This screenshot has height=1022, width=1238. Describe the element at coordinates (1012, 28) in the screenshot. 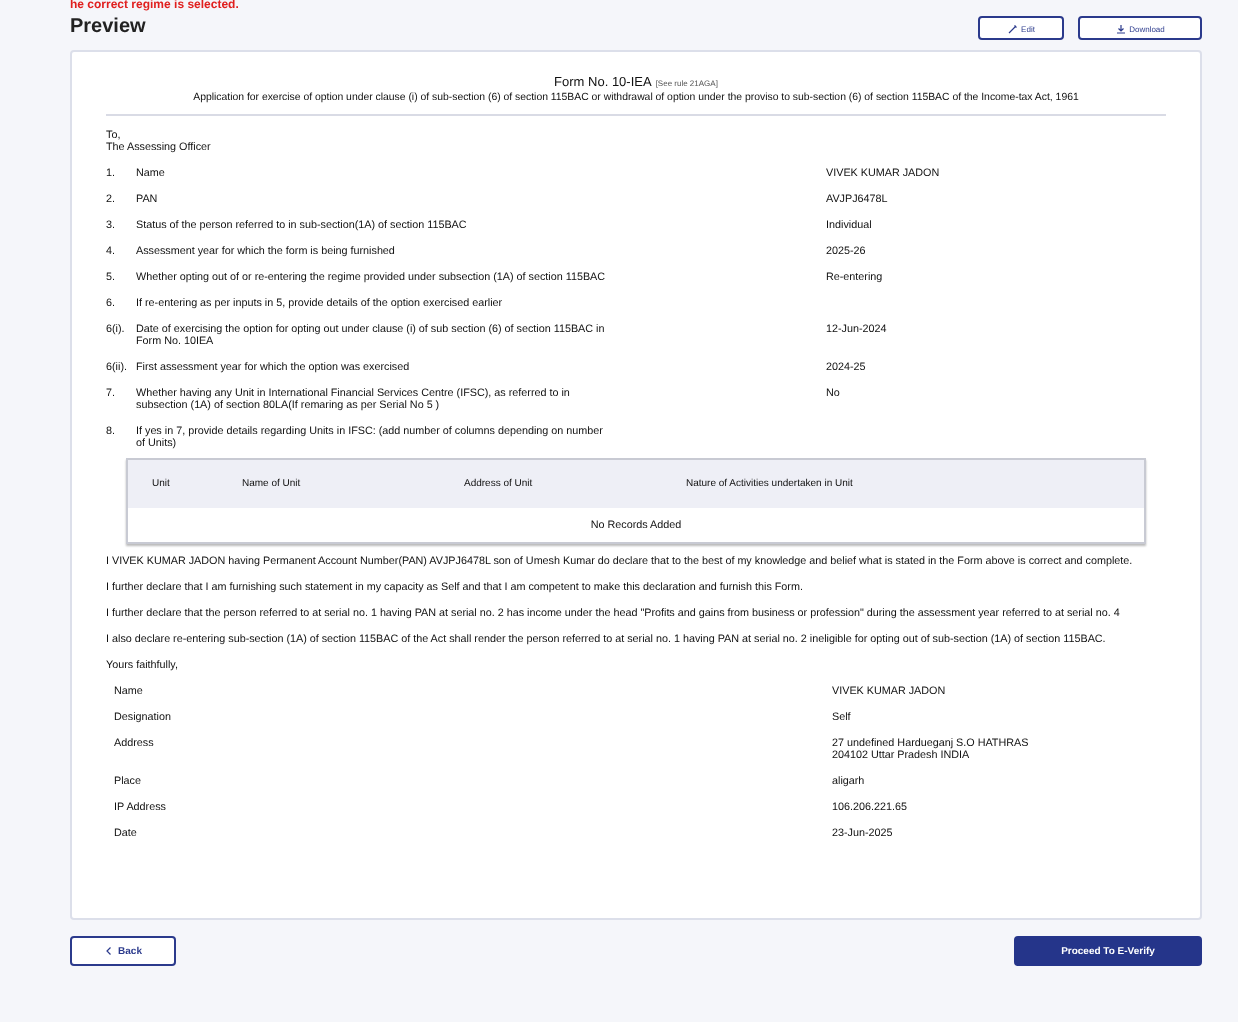

I see `pencil-icon` at that location.